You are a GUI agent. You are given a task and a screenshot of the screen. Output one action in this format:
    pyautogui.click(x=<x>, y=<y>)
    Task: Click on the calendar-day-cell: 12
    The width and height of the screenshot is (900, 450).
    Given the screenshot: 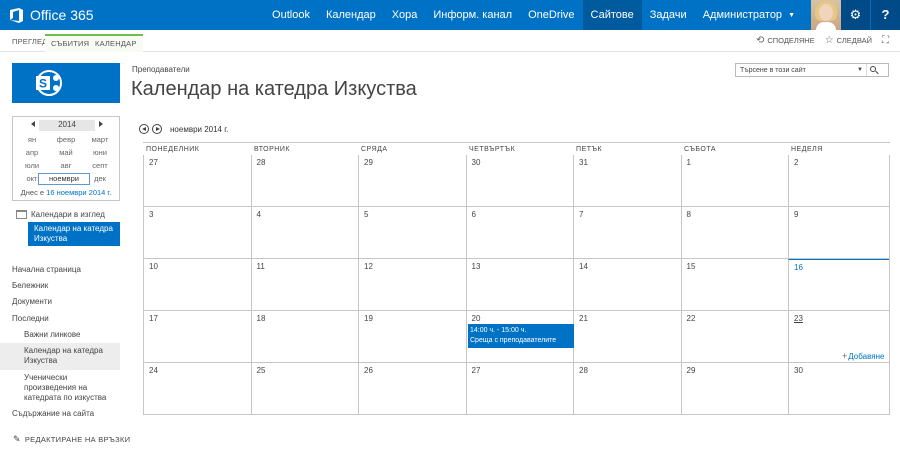 What is the action you would take?
    pyautogui.click(x=412, y=285)
    